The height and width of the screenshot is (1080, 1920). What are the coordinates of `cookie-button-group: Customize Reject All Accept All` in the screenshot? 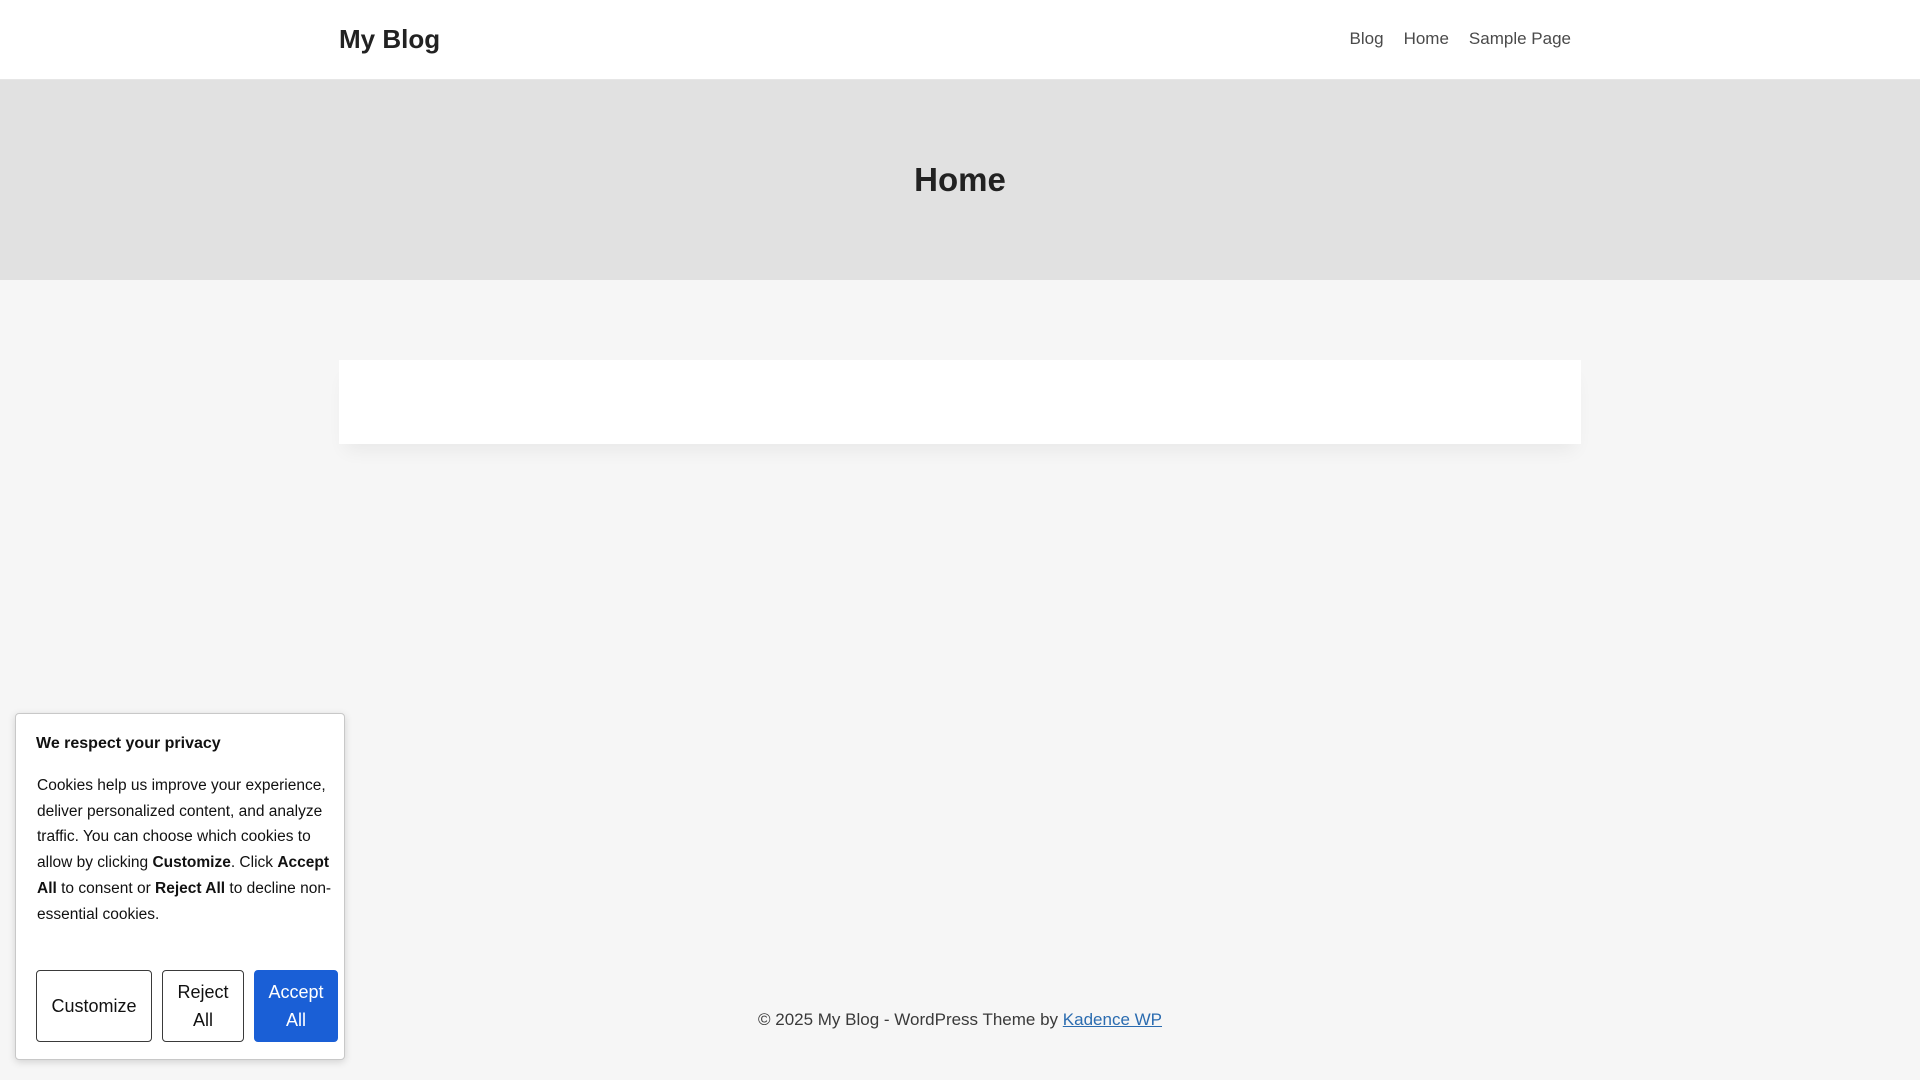 It's located at (187, 1006).